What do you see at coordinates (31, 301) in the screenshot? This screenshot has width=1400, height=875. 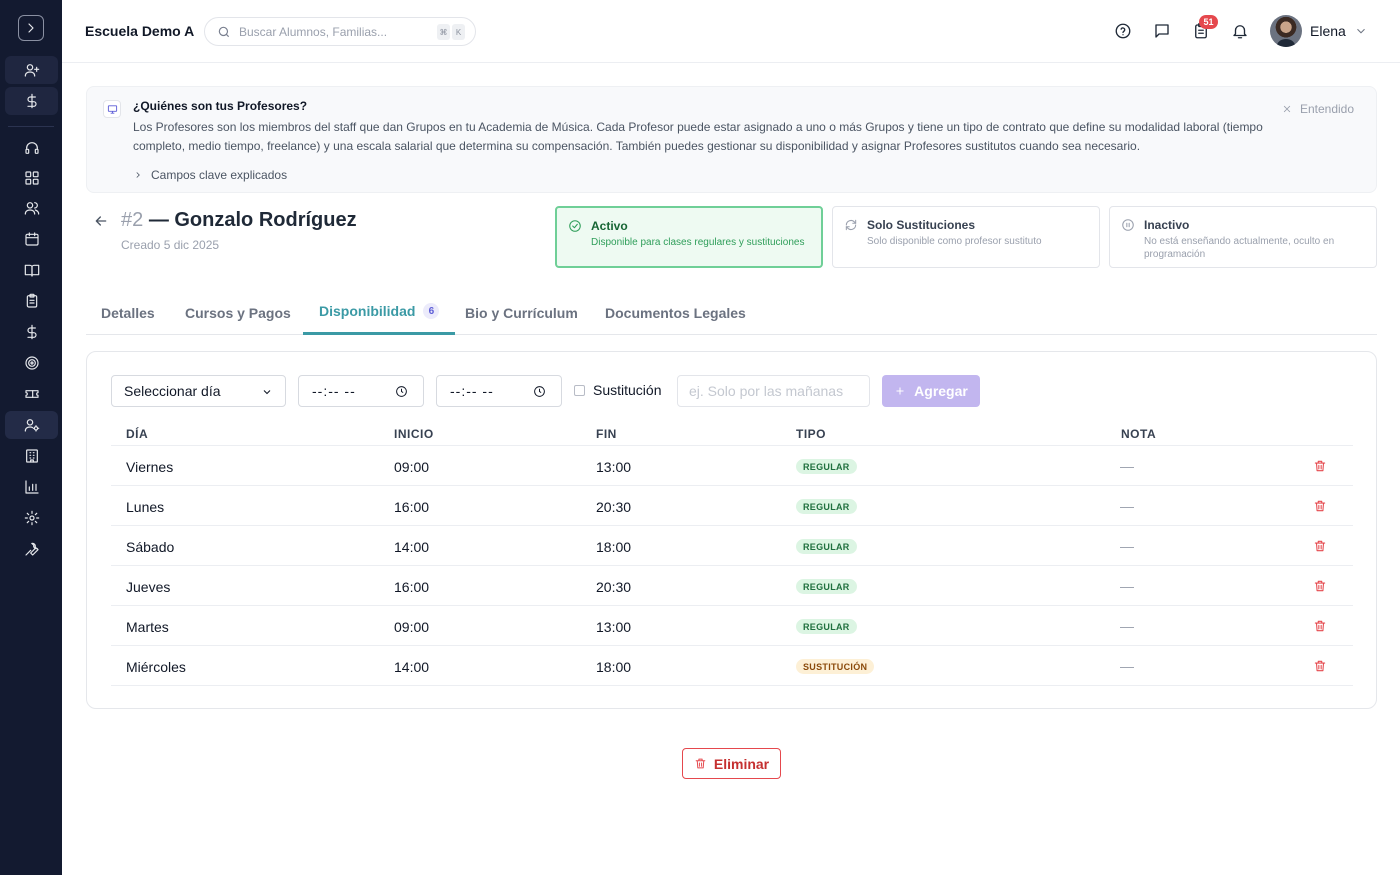 I see `sidebar-item-tasks` at bounding box center [31, 301].